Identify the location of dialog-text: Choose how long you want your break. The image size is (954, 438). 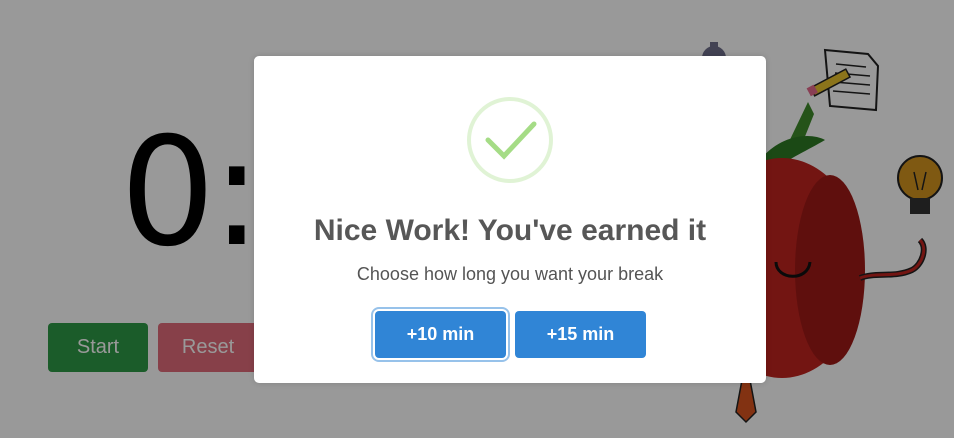
(510, 274).